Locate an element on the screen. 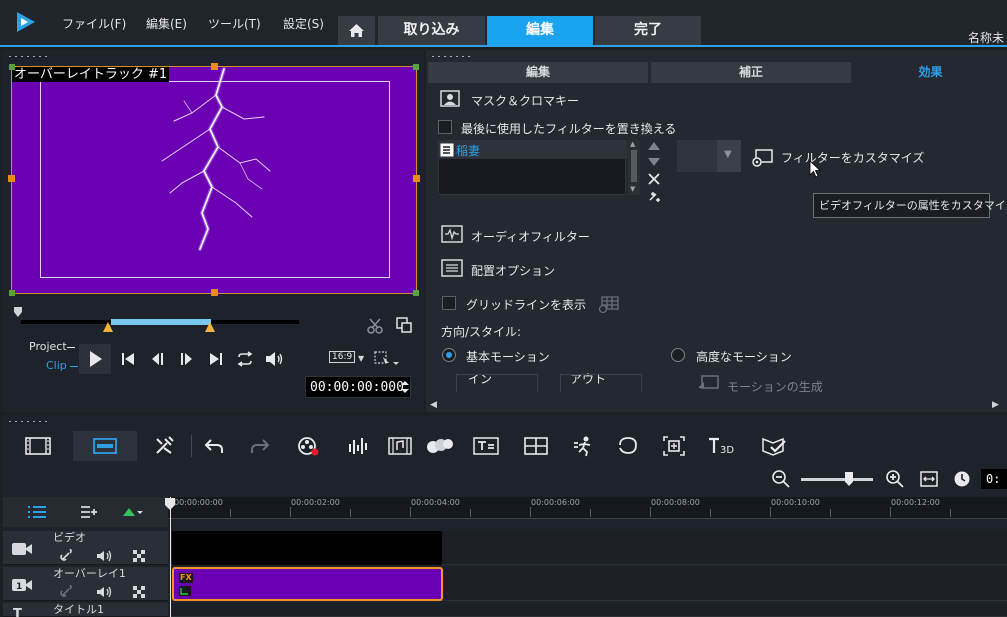 Image resolution: width=1007 pixels, height=617 pixels. audio-filter-icon is located at coordinates (452, 234).